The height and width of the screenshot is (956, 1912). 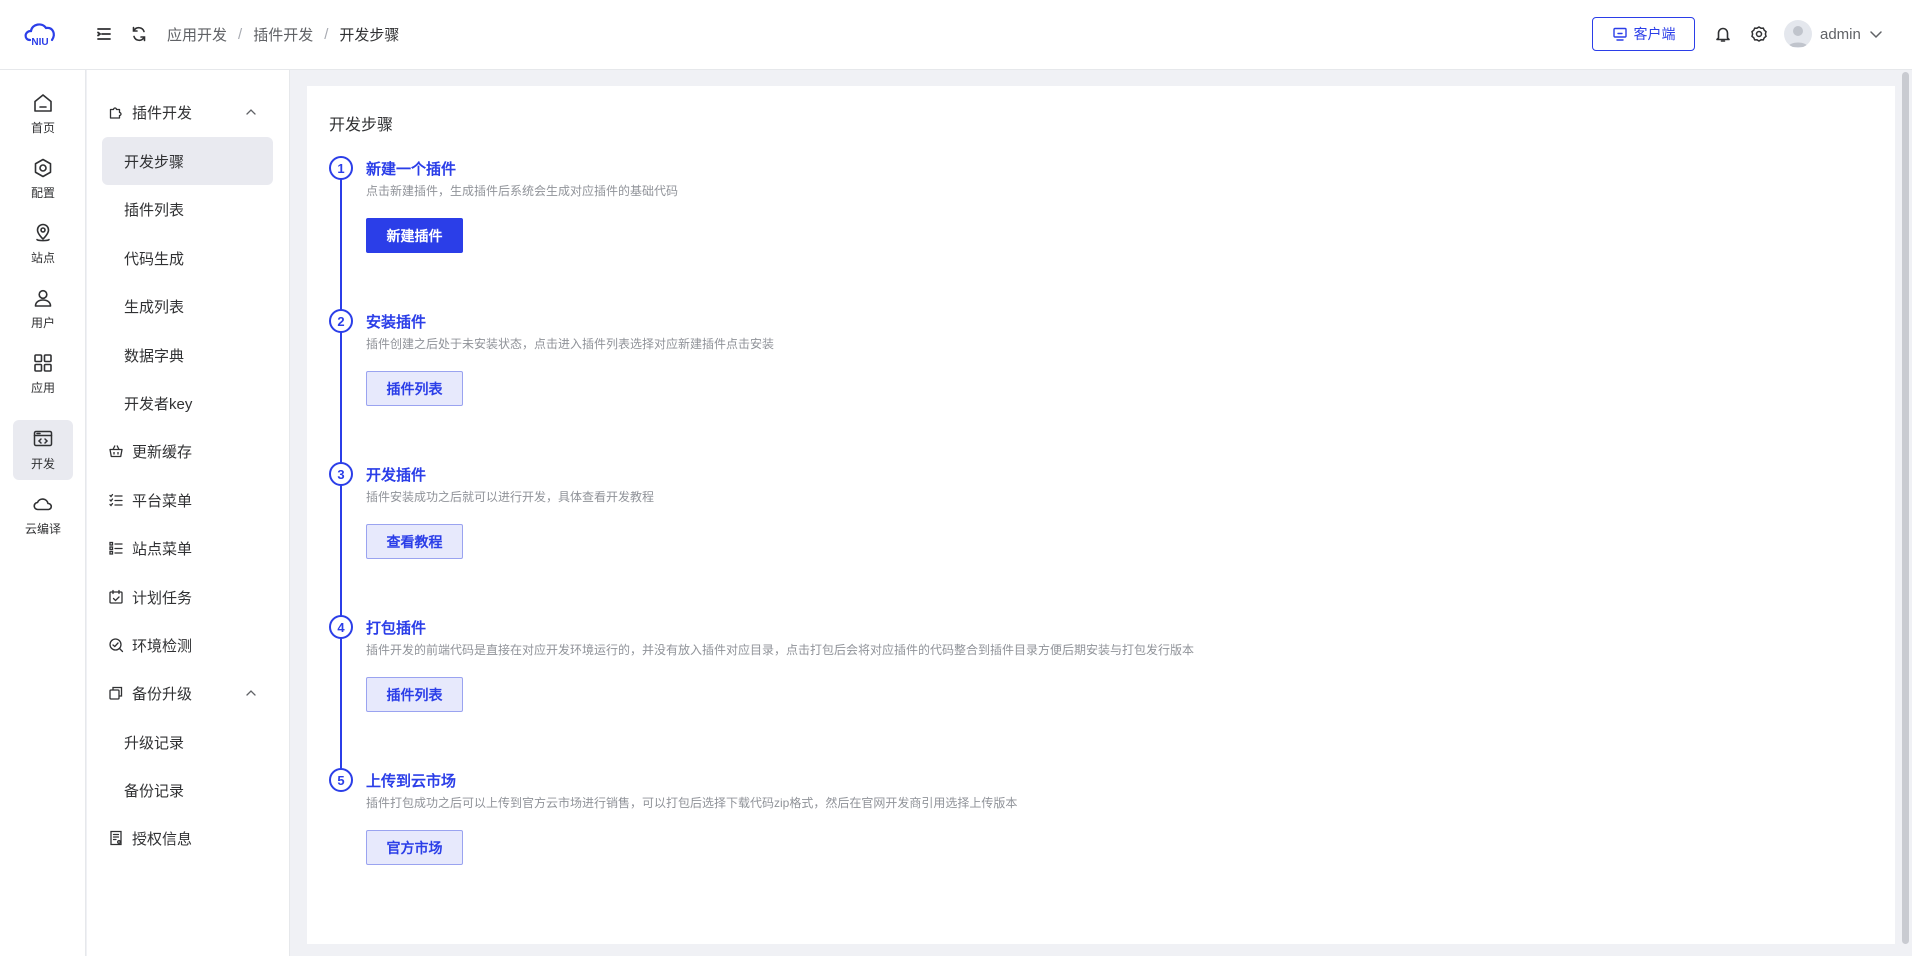 What do you see at coordinates (139, 34) in the screenshot?
I see `refresh-icon` at bounding box center [139, 34].